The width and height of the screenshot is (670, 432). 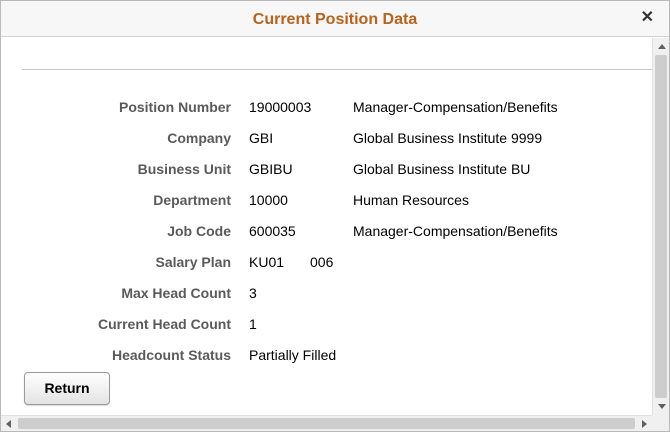 I want to click on field-description: Global Business Institute BU, so click(x=442, y=169).